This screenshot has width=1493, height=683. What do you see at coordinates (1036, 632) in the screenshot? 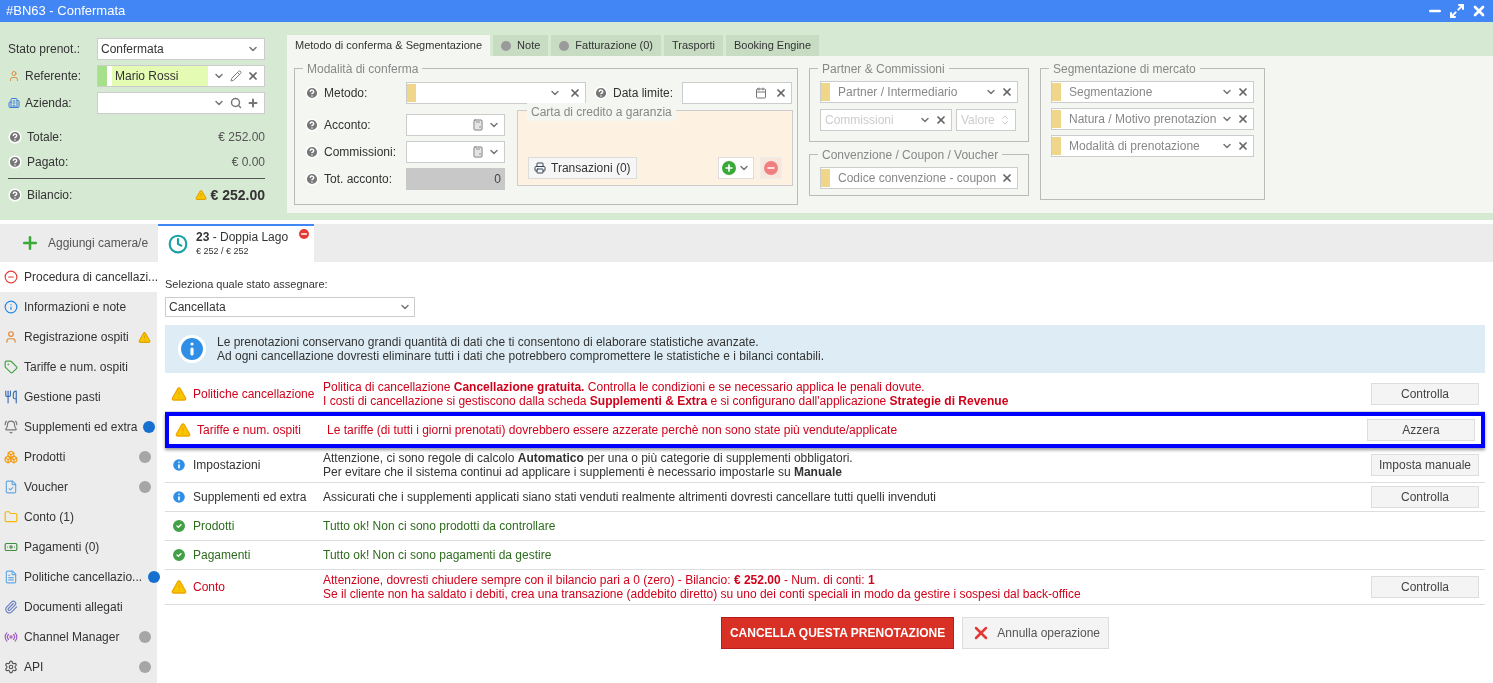
I see `abort-button: Annulla operazione` at bounding box center [1036, 632].